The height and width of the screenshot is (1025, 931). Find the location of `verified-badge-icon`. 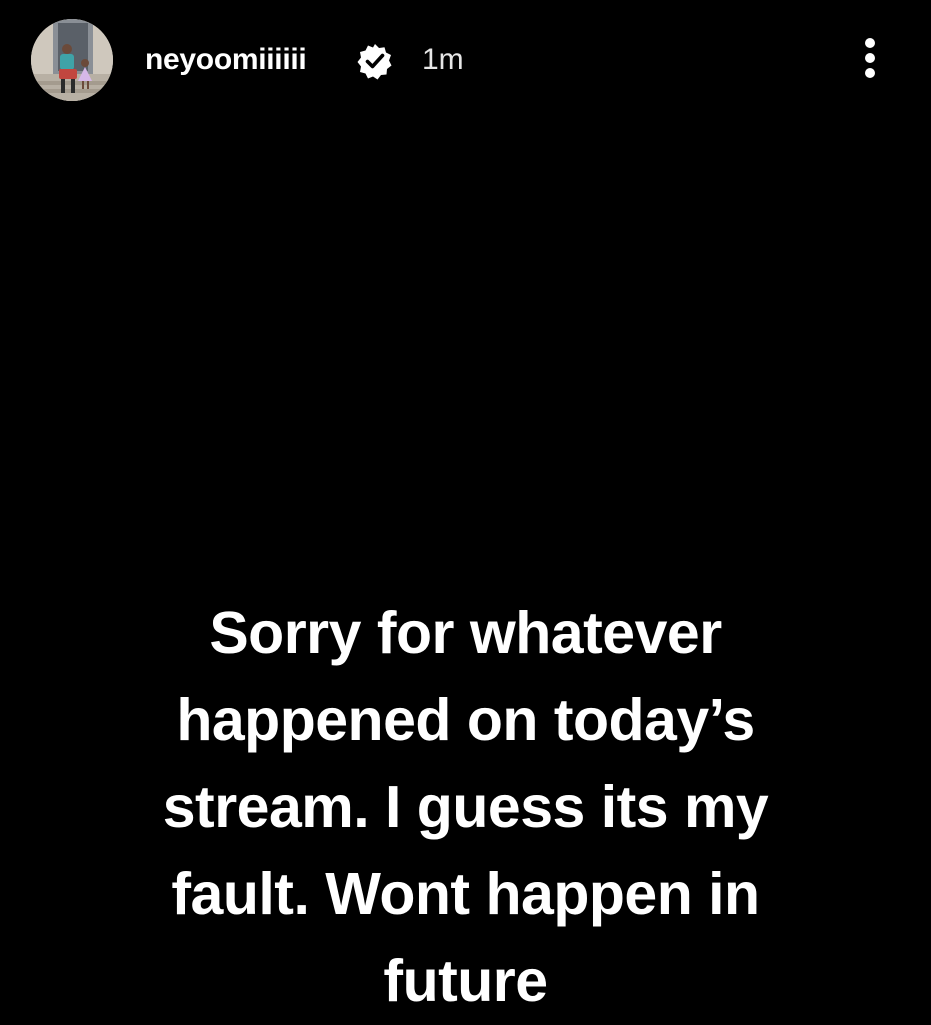

verified-badge-icon is located at coordinates (375, 61).